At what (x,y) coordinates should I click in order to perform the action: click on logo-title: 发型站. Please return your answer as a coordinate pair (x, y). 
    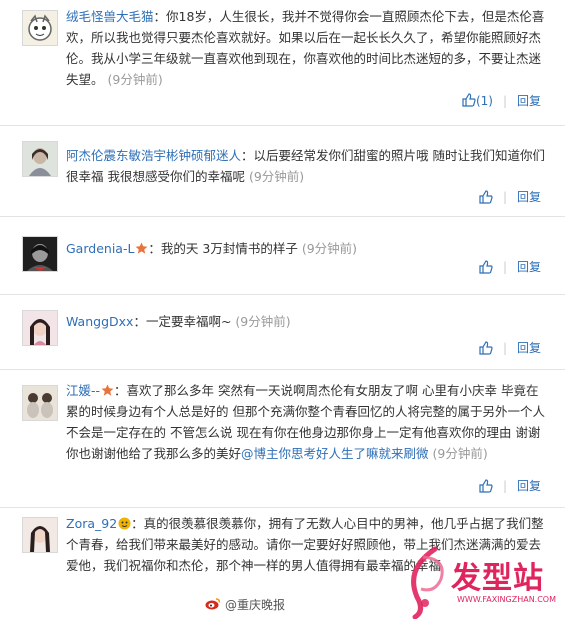
    Looking at the image, I should click on (497, 578).